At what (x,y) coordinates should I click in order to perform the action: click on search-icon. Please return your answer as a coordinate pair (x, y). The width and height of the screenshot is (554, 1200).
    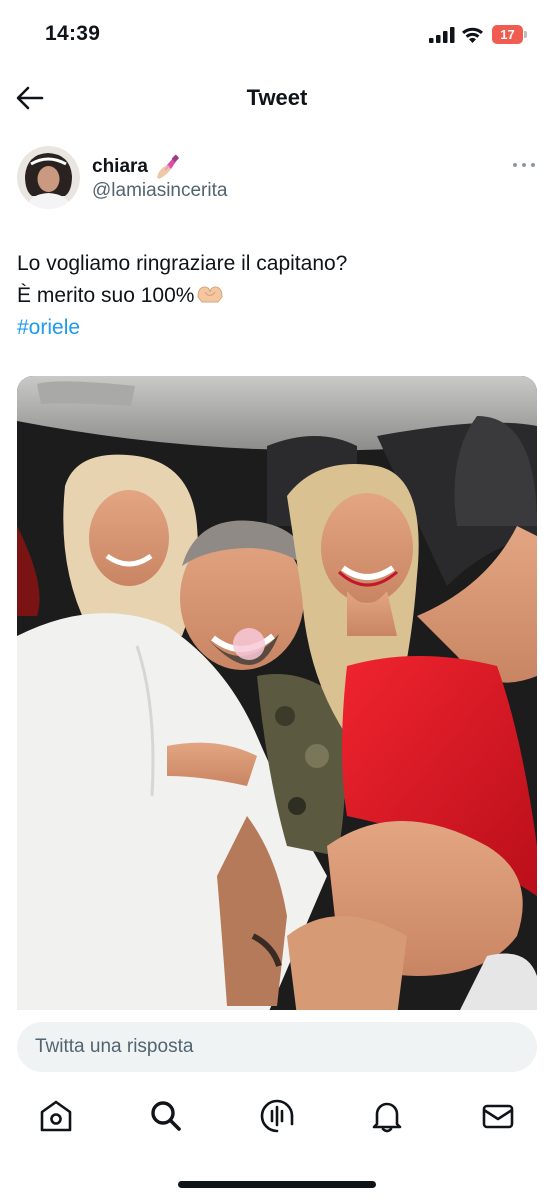
    Looking at the image, I should click on (166, 1116).